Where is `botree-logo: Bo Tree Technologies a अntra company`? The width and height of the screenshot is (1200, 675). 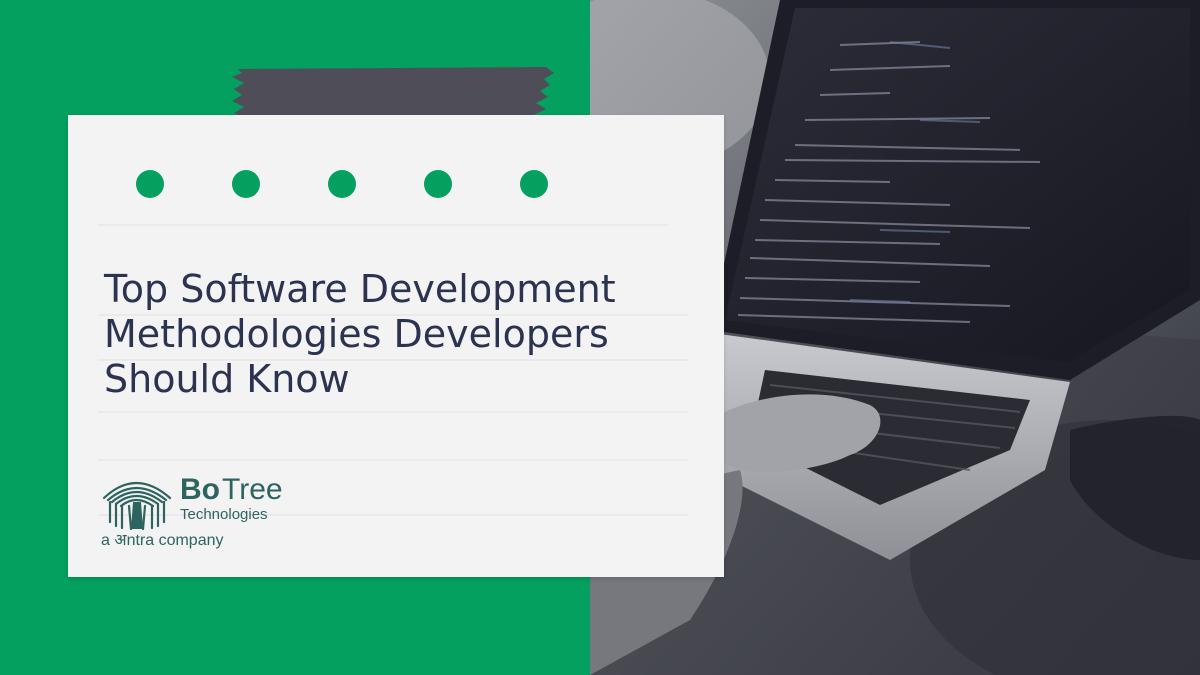
botree-logo: Bo Tree Technologies a अntra company is located at coordinates (210, 510).